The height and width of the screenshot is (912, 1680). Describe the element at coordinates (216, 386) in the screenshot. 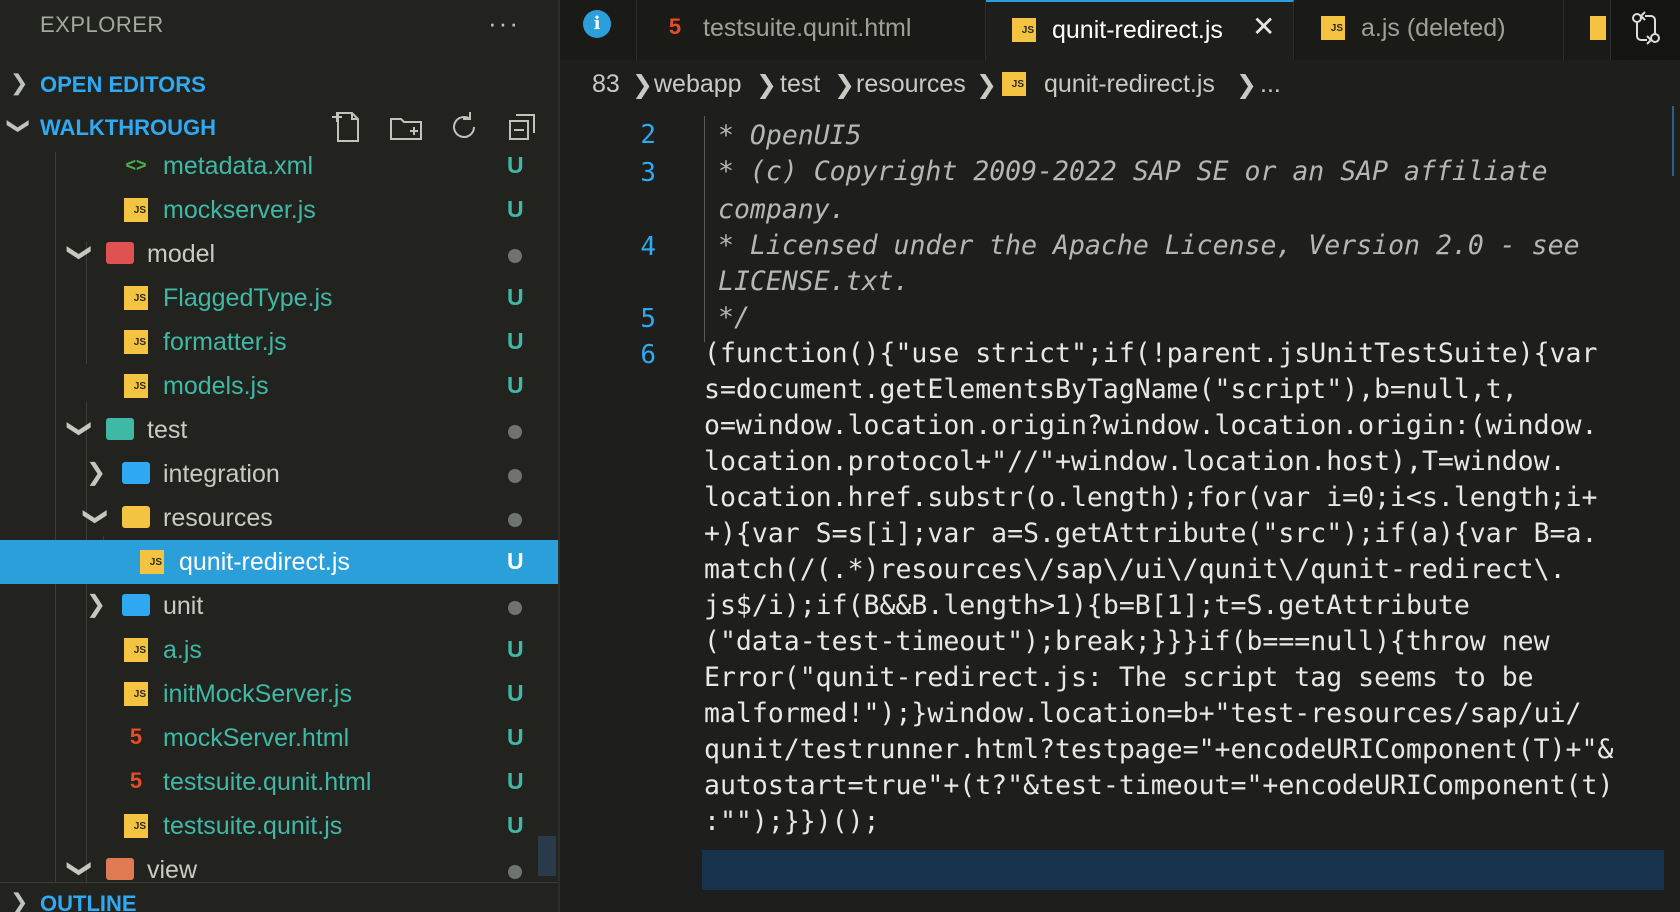

I see `tree-item-label: models.js` at that location.